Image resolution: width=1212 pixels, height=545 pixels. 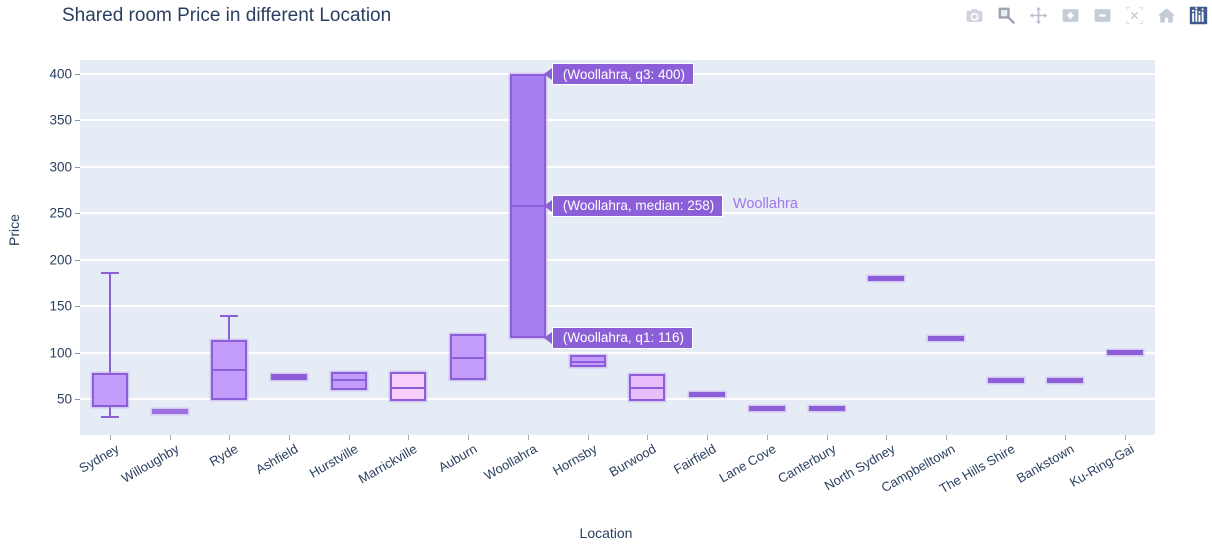 What do you see at coordinates (633, 205) in the screenshot?
I see `hover-label: (Woollahra, median: 258)` at bounding box center [633, 205].